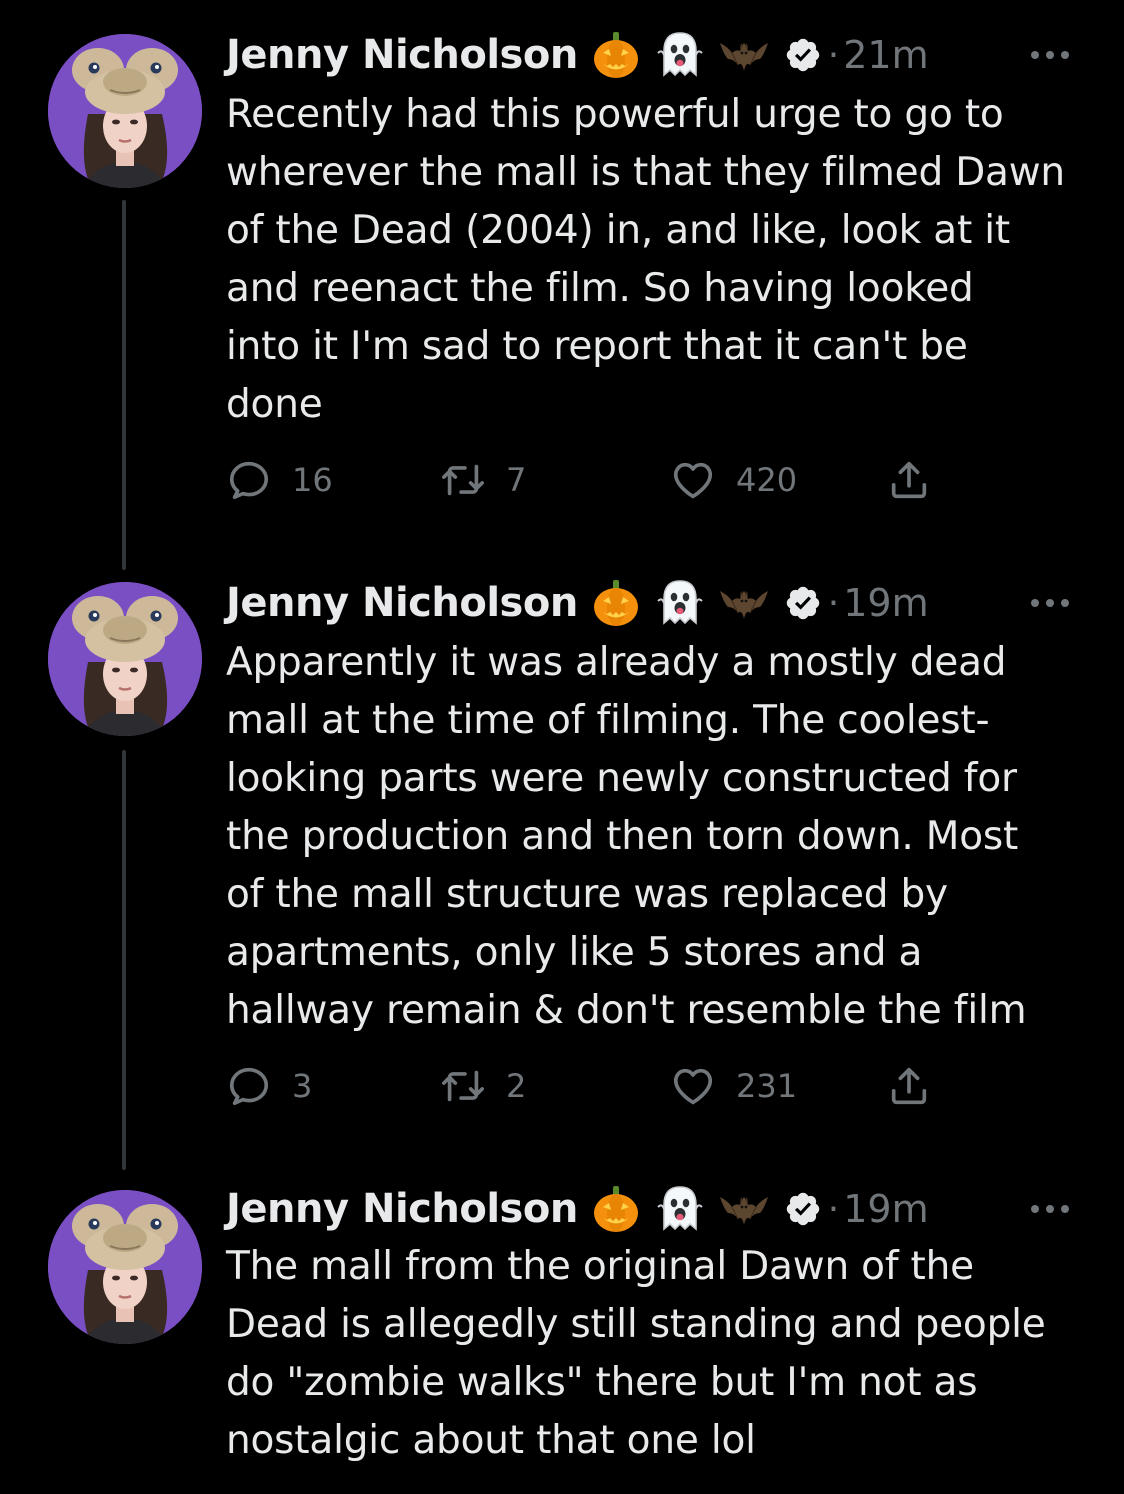 The width and height of the screenshot is (1124, 1494). What do you see at coordinates (767, 1086) in the screenshot?
I see `like-count: 231` at bounding box center [767, 1086].